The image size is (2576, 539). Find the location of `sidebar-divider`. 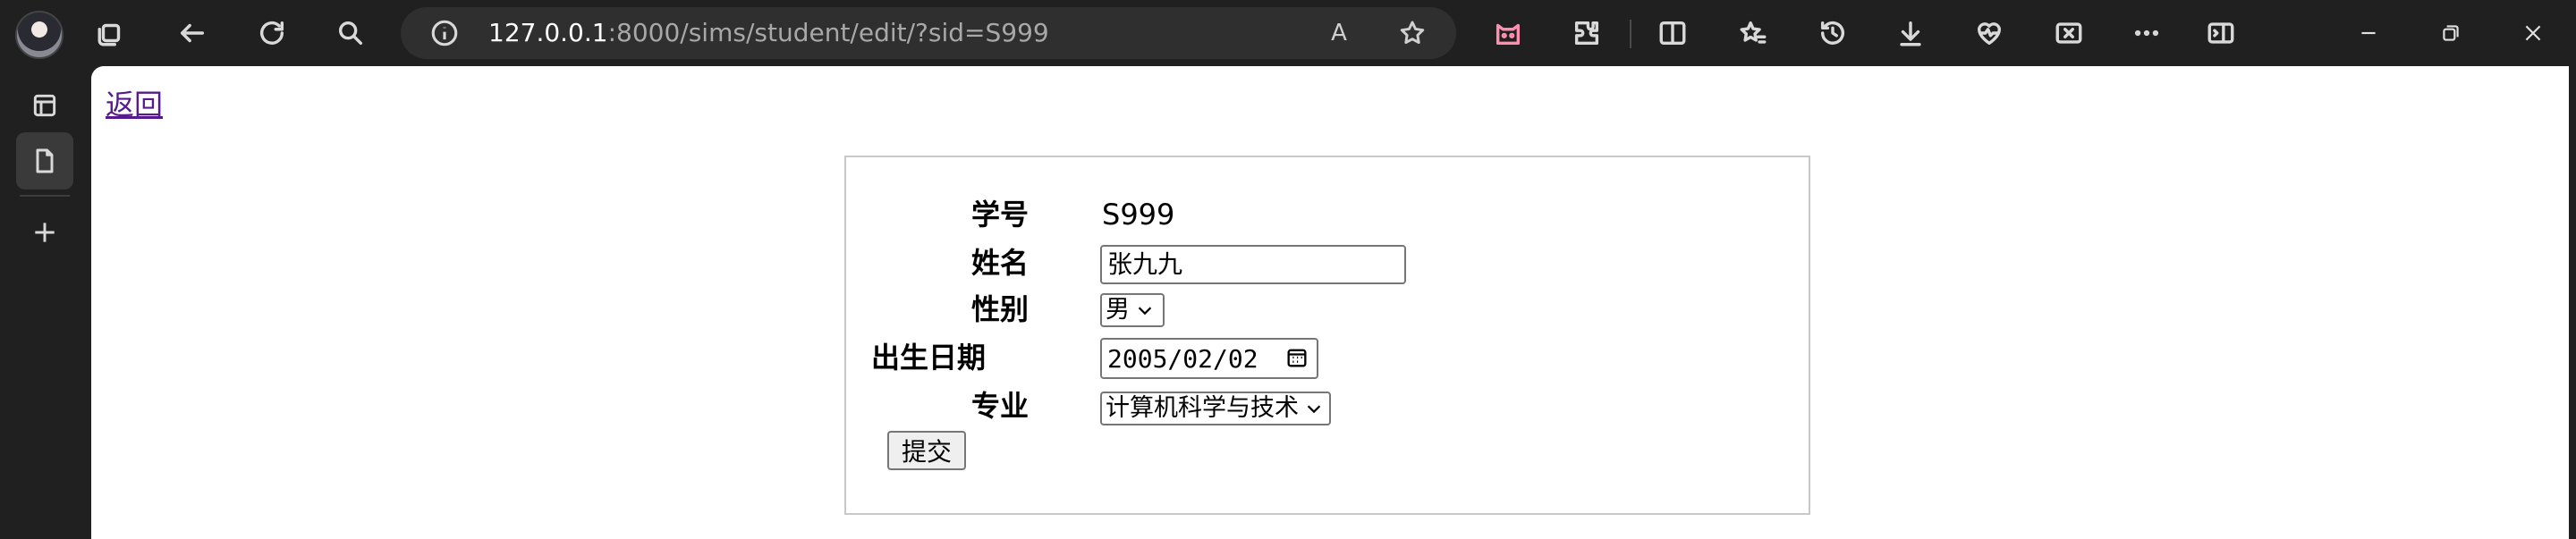

sidebar-divider is located at coordinates (45, 196).